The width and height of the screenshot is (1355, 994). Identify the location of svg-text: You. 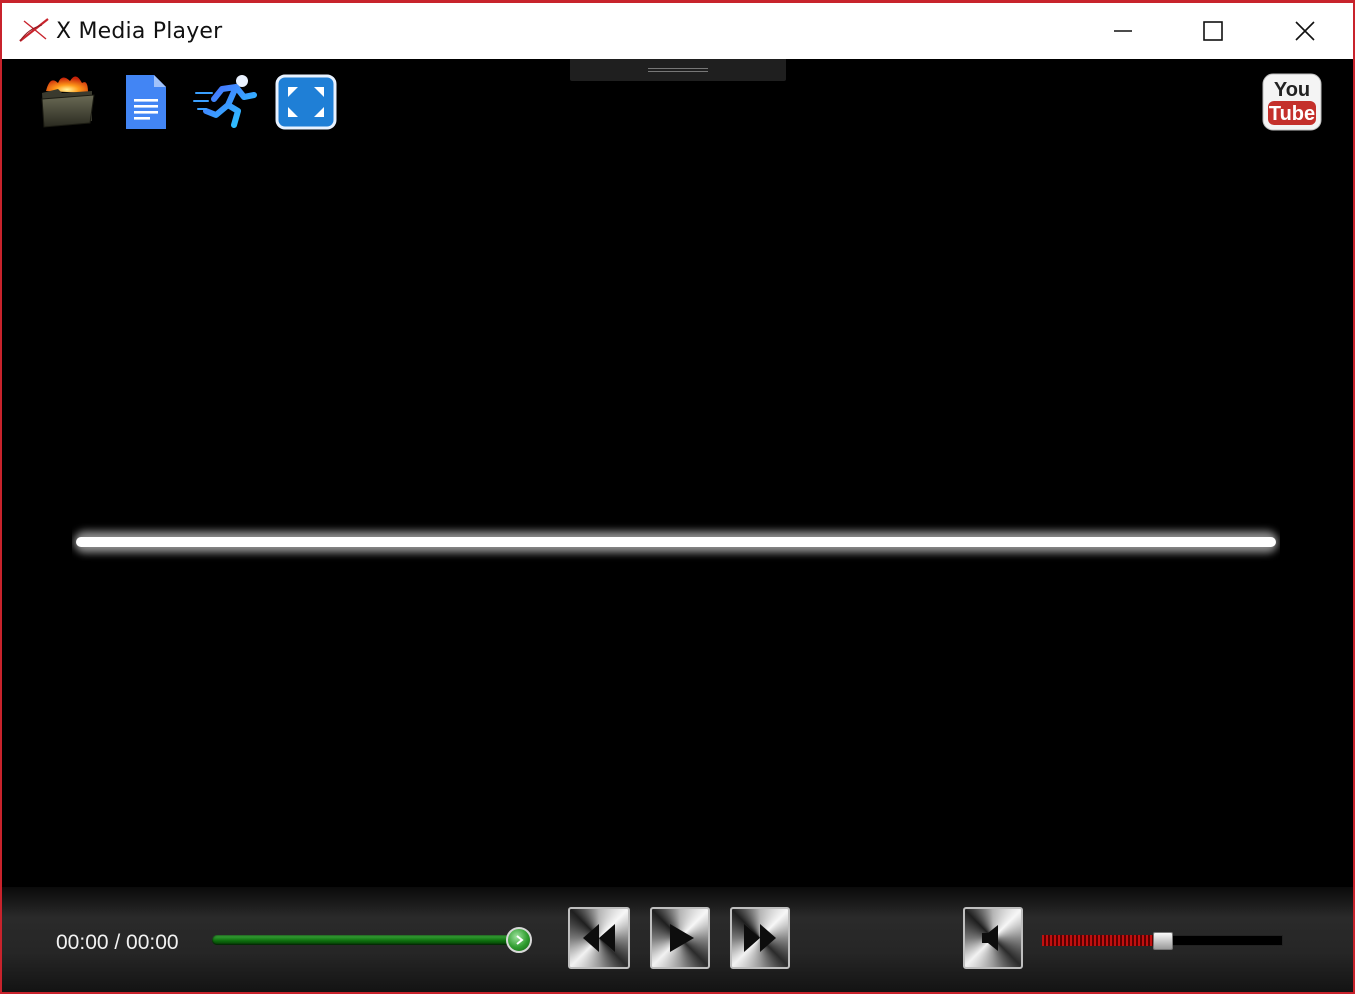
(1292, 90).